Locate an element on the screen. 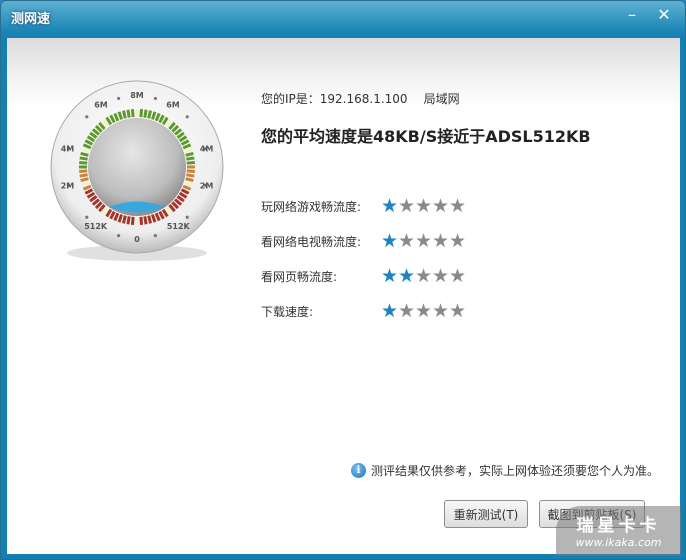 The image size is (686, 560). rating-label: 下载速度: is located at coordinates (287, 311).